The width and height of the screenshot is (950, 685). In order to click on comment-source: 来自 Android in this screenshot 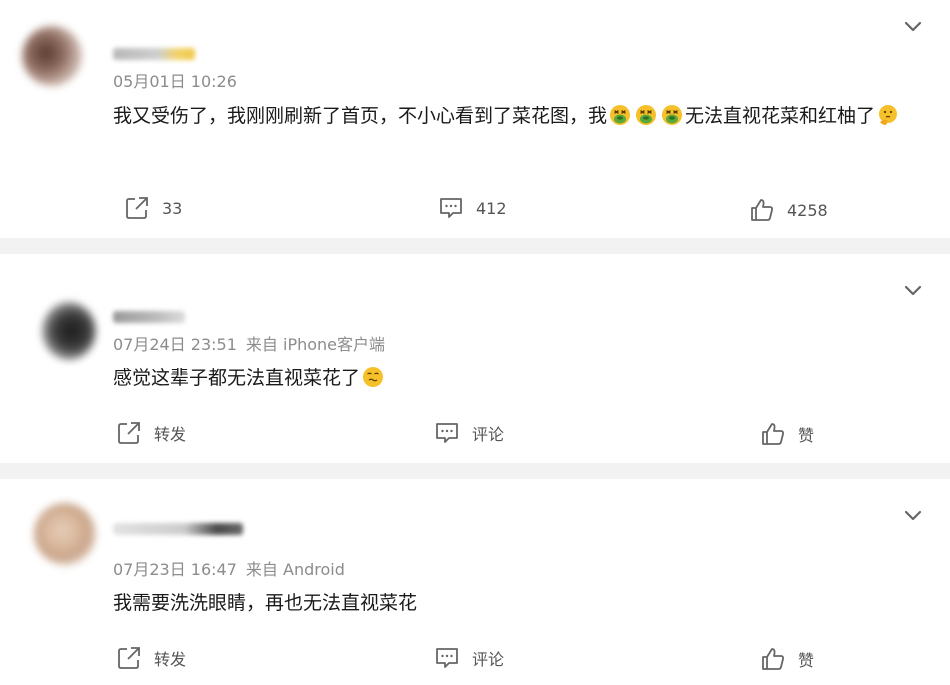, I will do `click(295, 569)`.